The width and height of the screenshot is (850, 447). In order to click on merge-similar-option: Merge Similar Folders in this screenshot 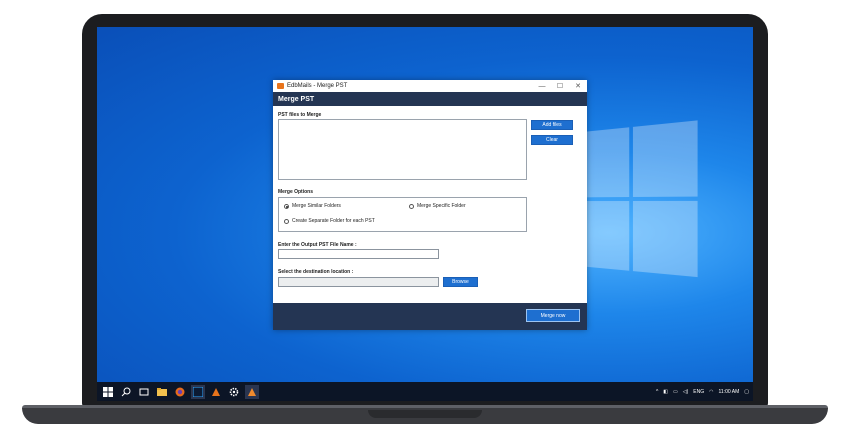, I will do `click(312, 206)`.